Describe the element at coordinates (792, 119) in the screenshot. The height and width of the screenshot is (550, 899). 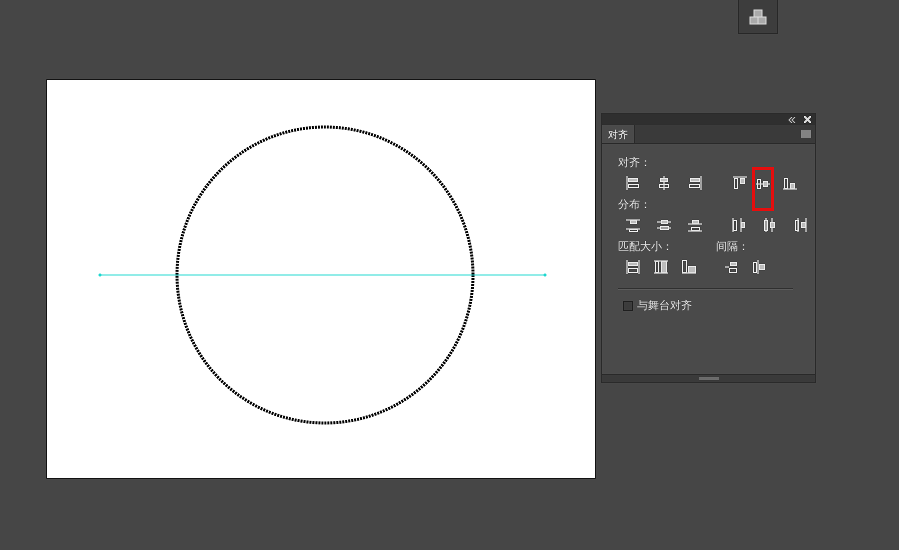
I see `collapse-icon` at that location.